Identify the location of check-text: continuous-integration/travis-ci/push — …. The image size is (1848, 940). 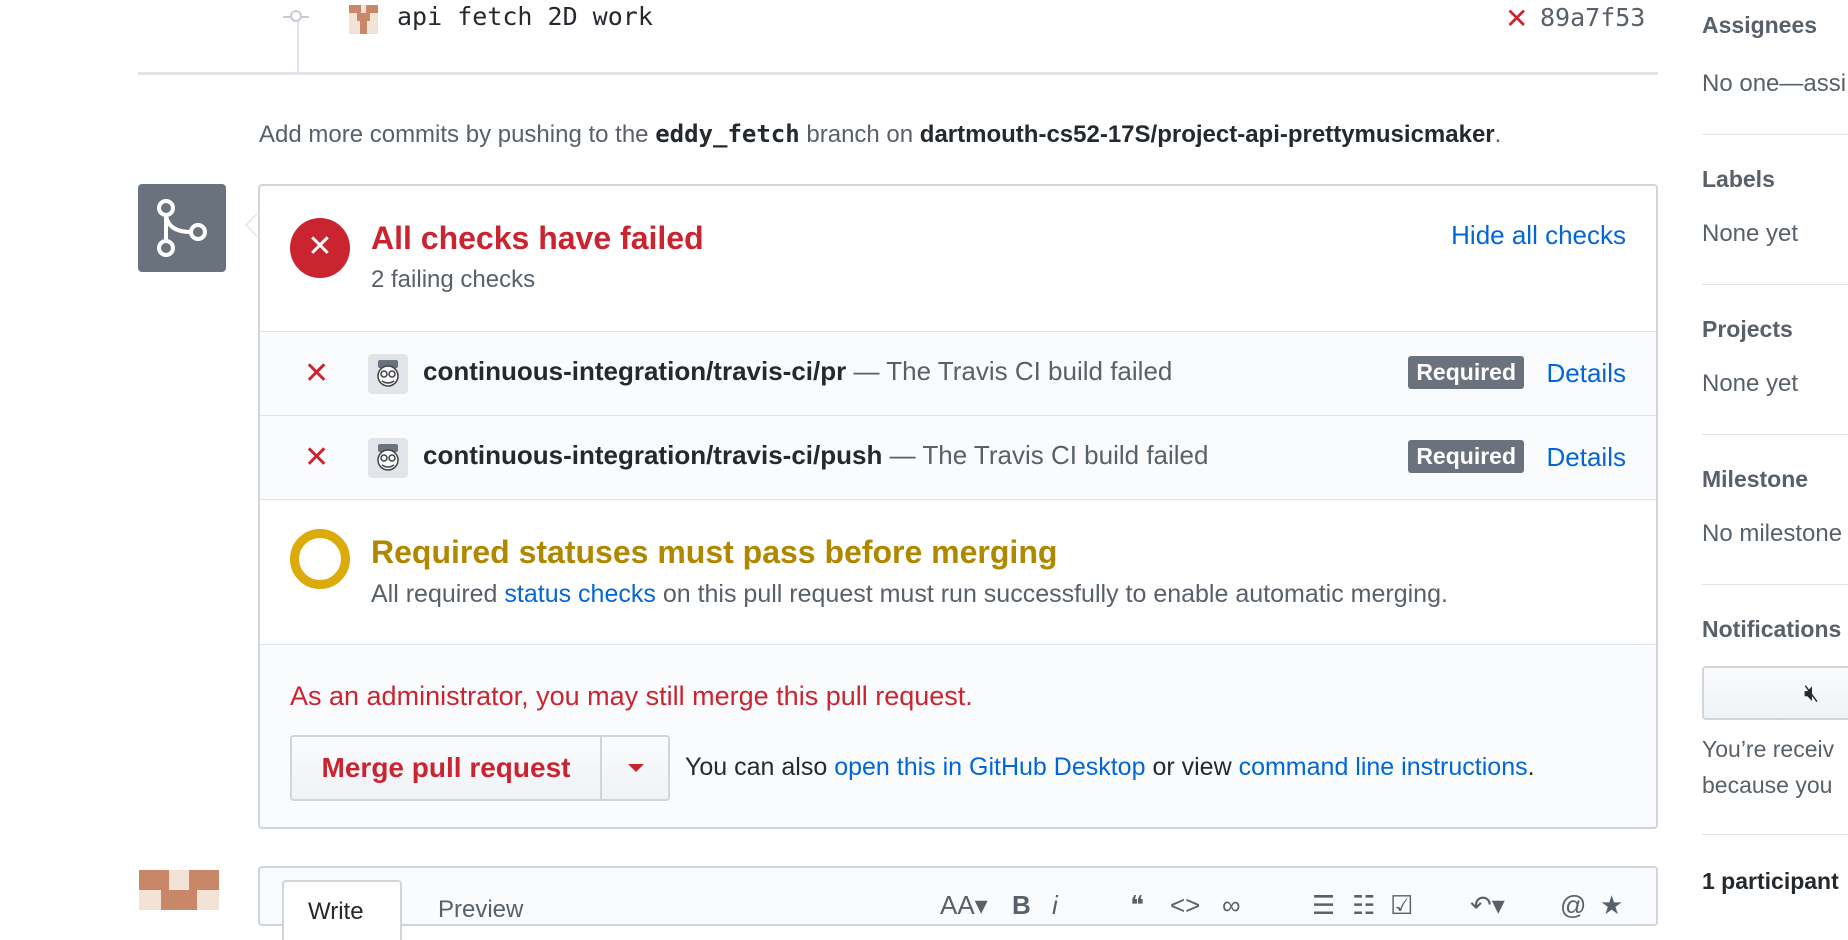
(815, 455).